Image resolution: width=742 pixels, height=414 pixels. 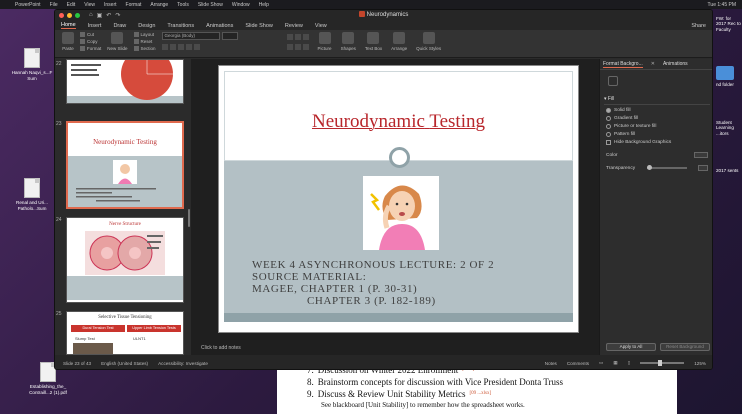 I want to click on fill-section-header: ▾ Fill, so click(x=657, y=100).